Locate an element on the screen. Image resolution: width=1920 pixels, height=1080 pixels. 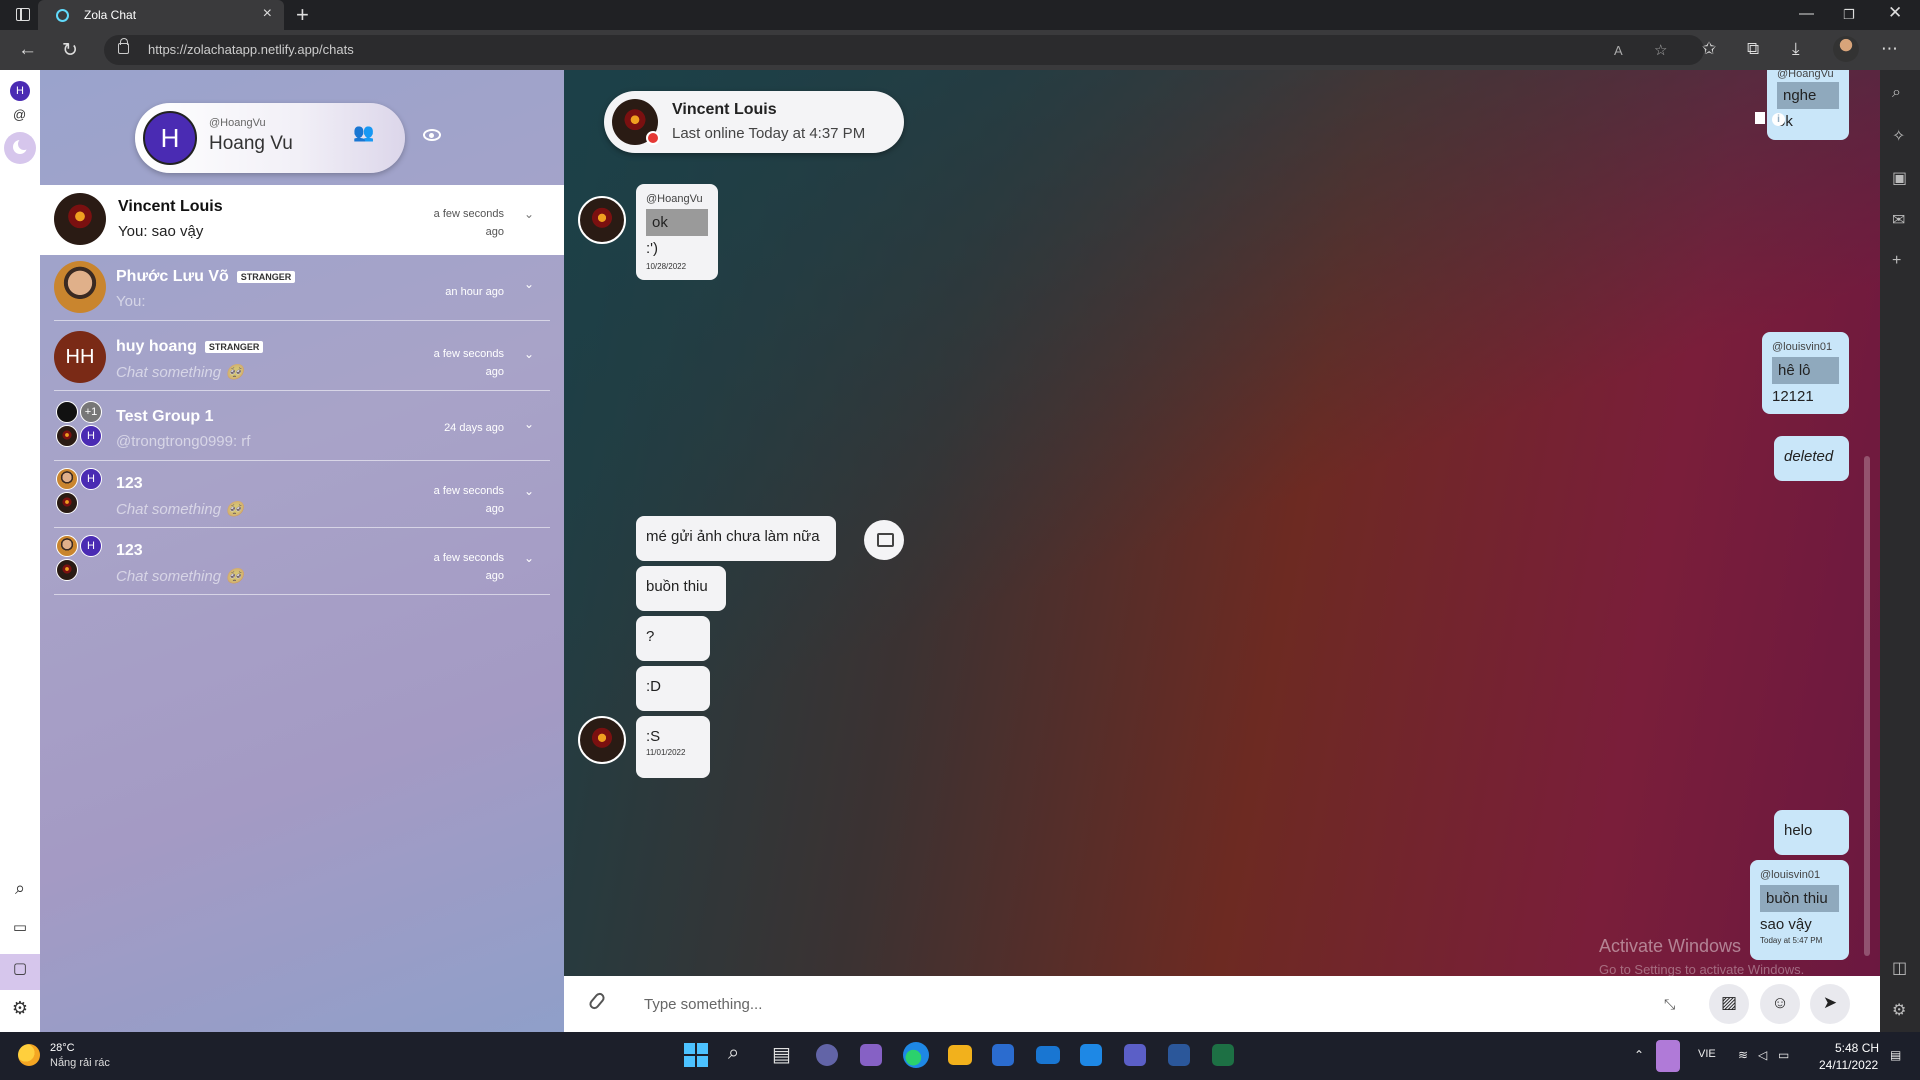
reply-icon is located at coordinates (884, 540).